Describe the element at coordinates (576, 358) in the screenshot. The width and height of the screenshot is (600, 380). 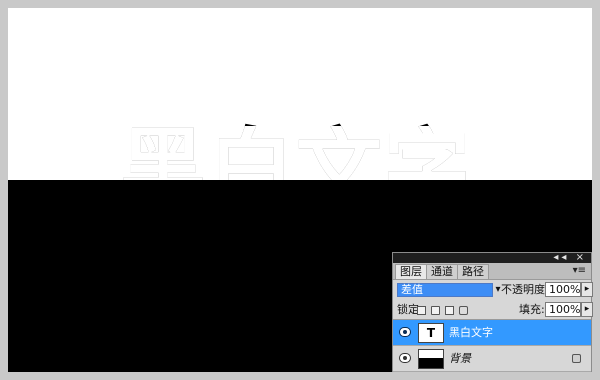
I see `lock-icon` at that location.